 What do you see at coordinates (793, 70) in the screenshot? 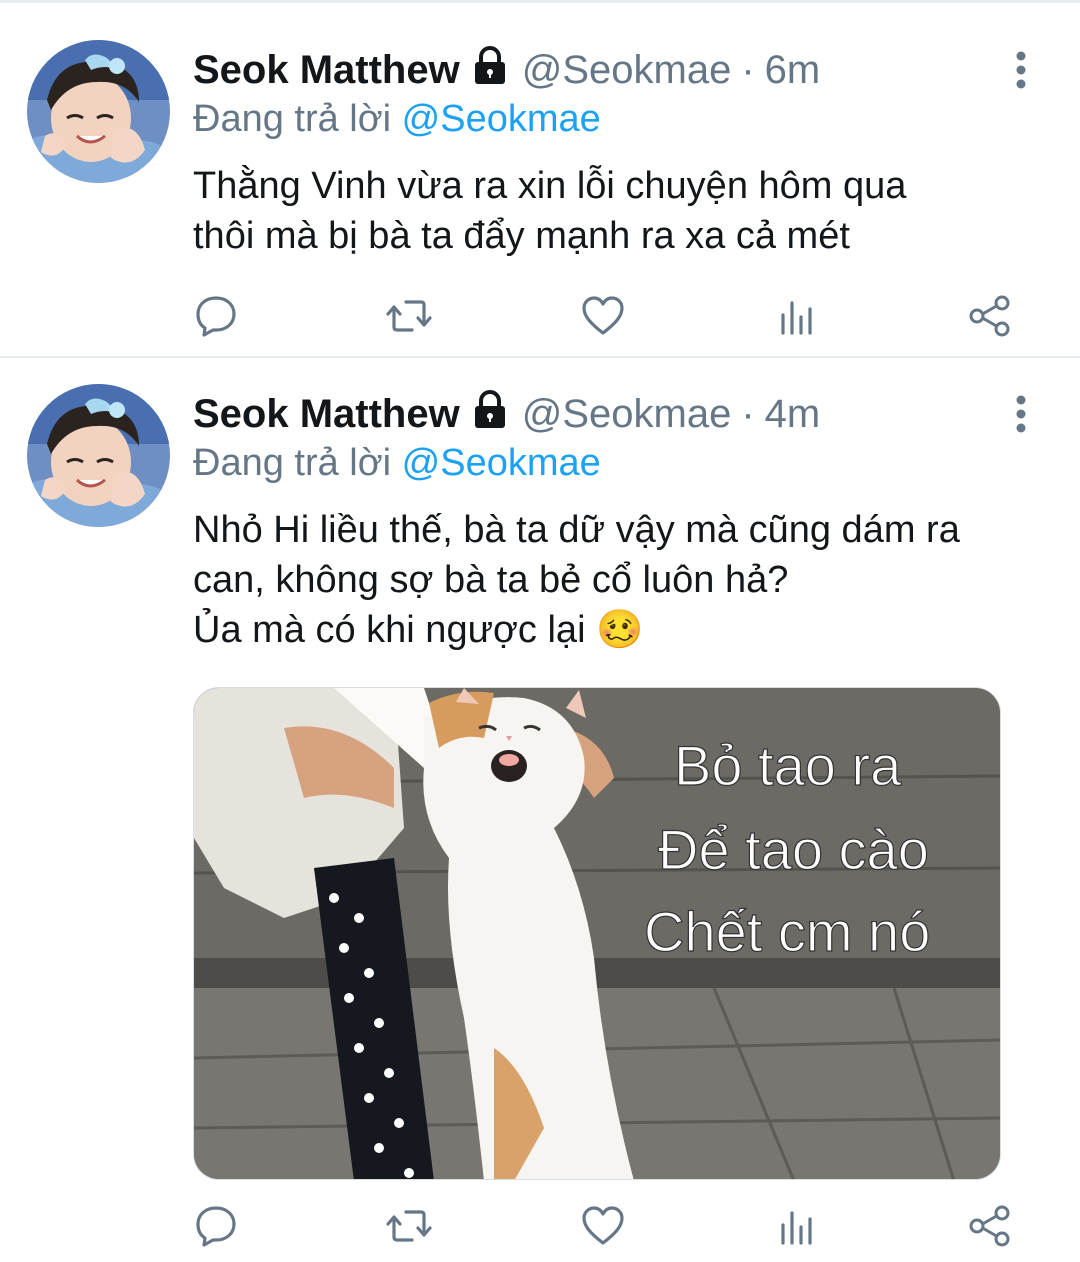
I see `timestamp: 6m` at bounding box center [793, 70].